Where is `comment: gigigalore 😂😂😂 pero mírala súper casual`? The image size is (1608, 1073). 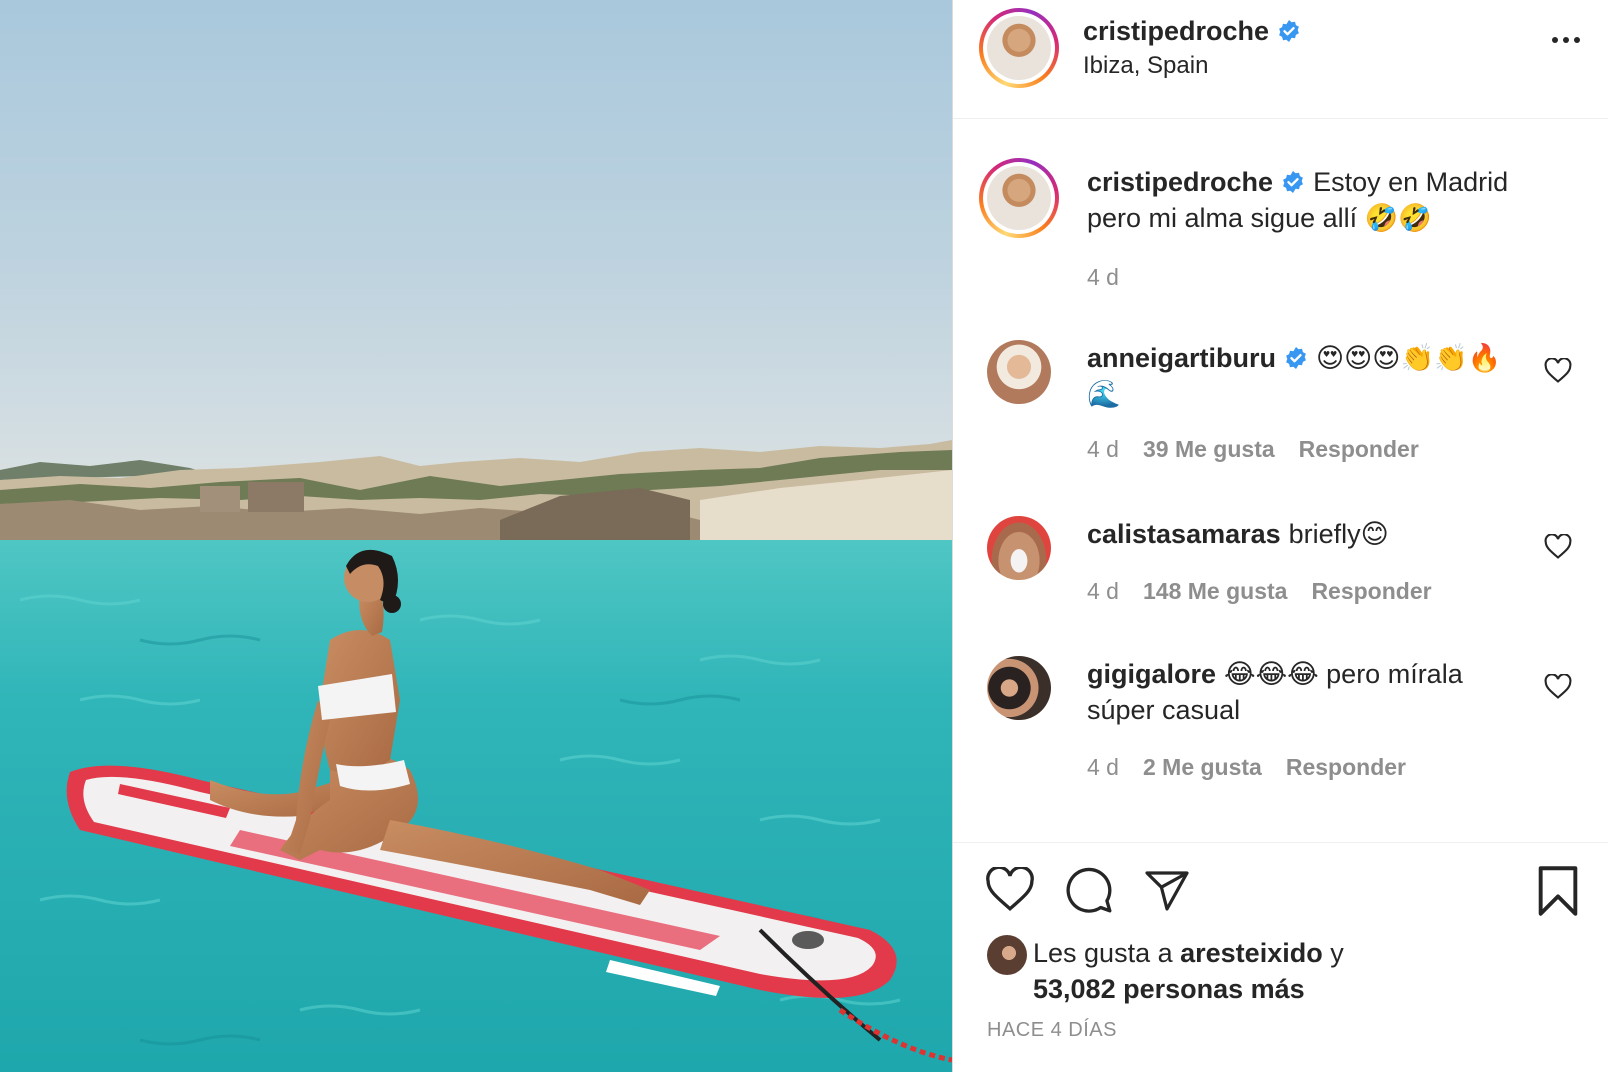
comment: gigigalore 😂😂😂 pero mírala súper casual is located at coordinates (1302, 692).